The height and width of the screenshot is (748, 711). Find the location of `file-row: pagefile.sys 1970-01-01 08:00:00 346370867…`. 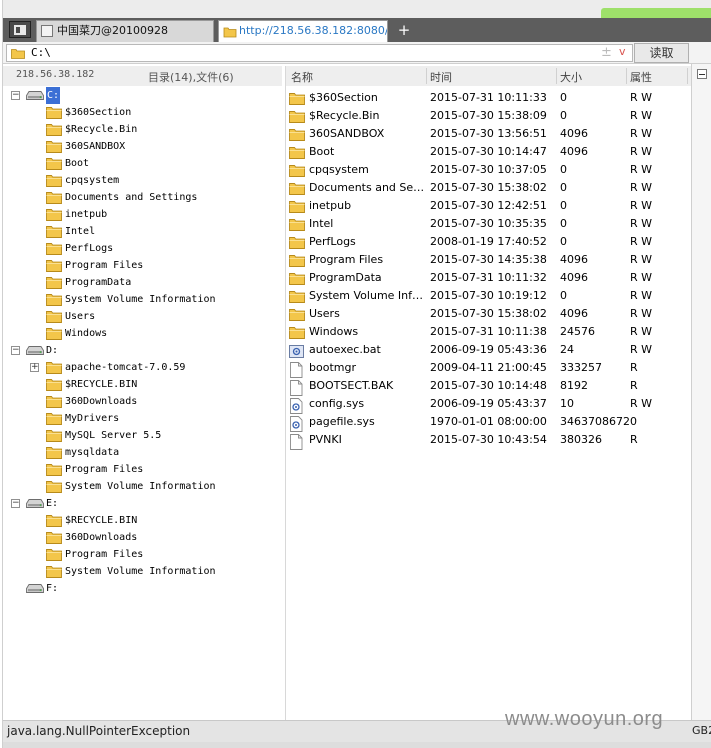

file-row: pagefile.sys 1970-01-01 08:00:00 346370867… is located at coordinates (488, 422).